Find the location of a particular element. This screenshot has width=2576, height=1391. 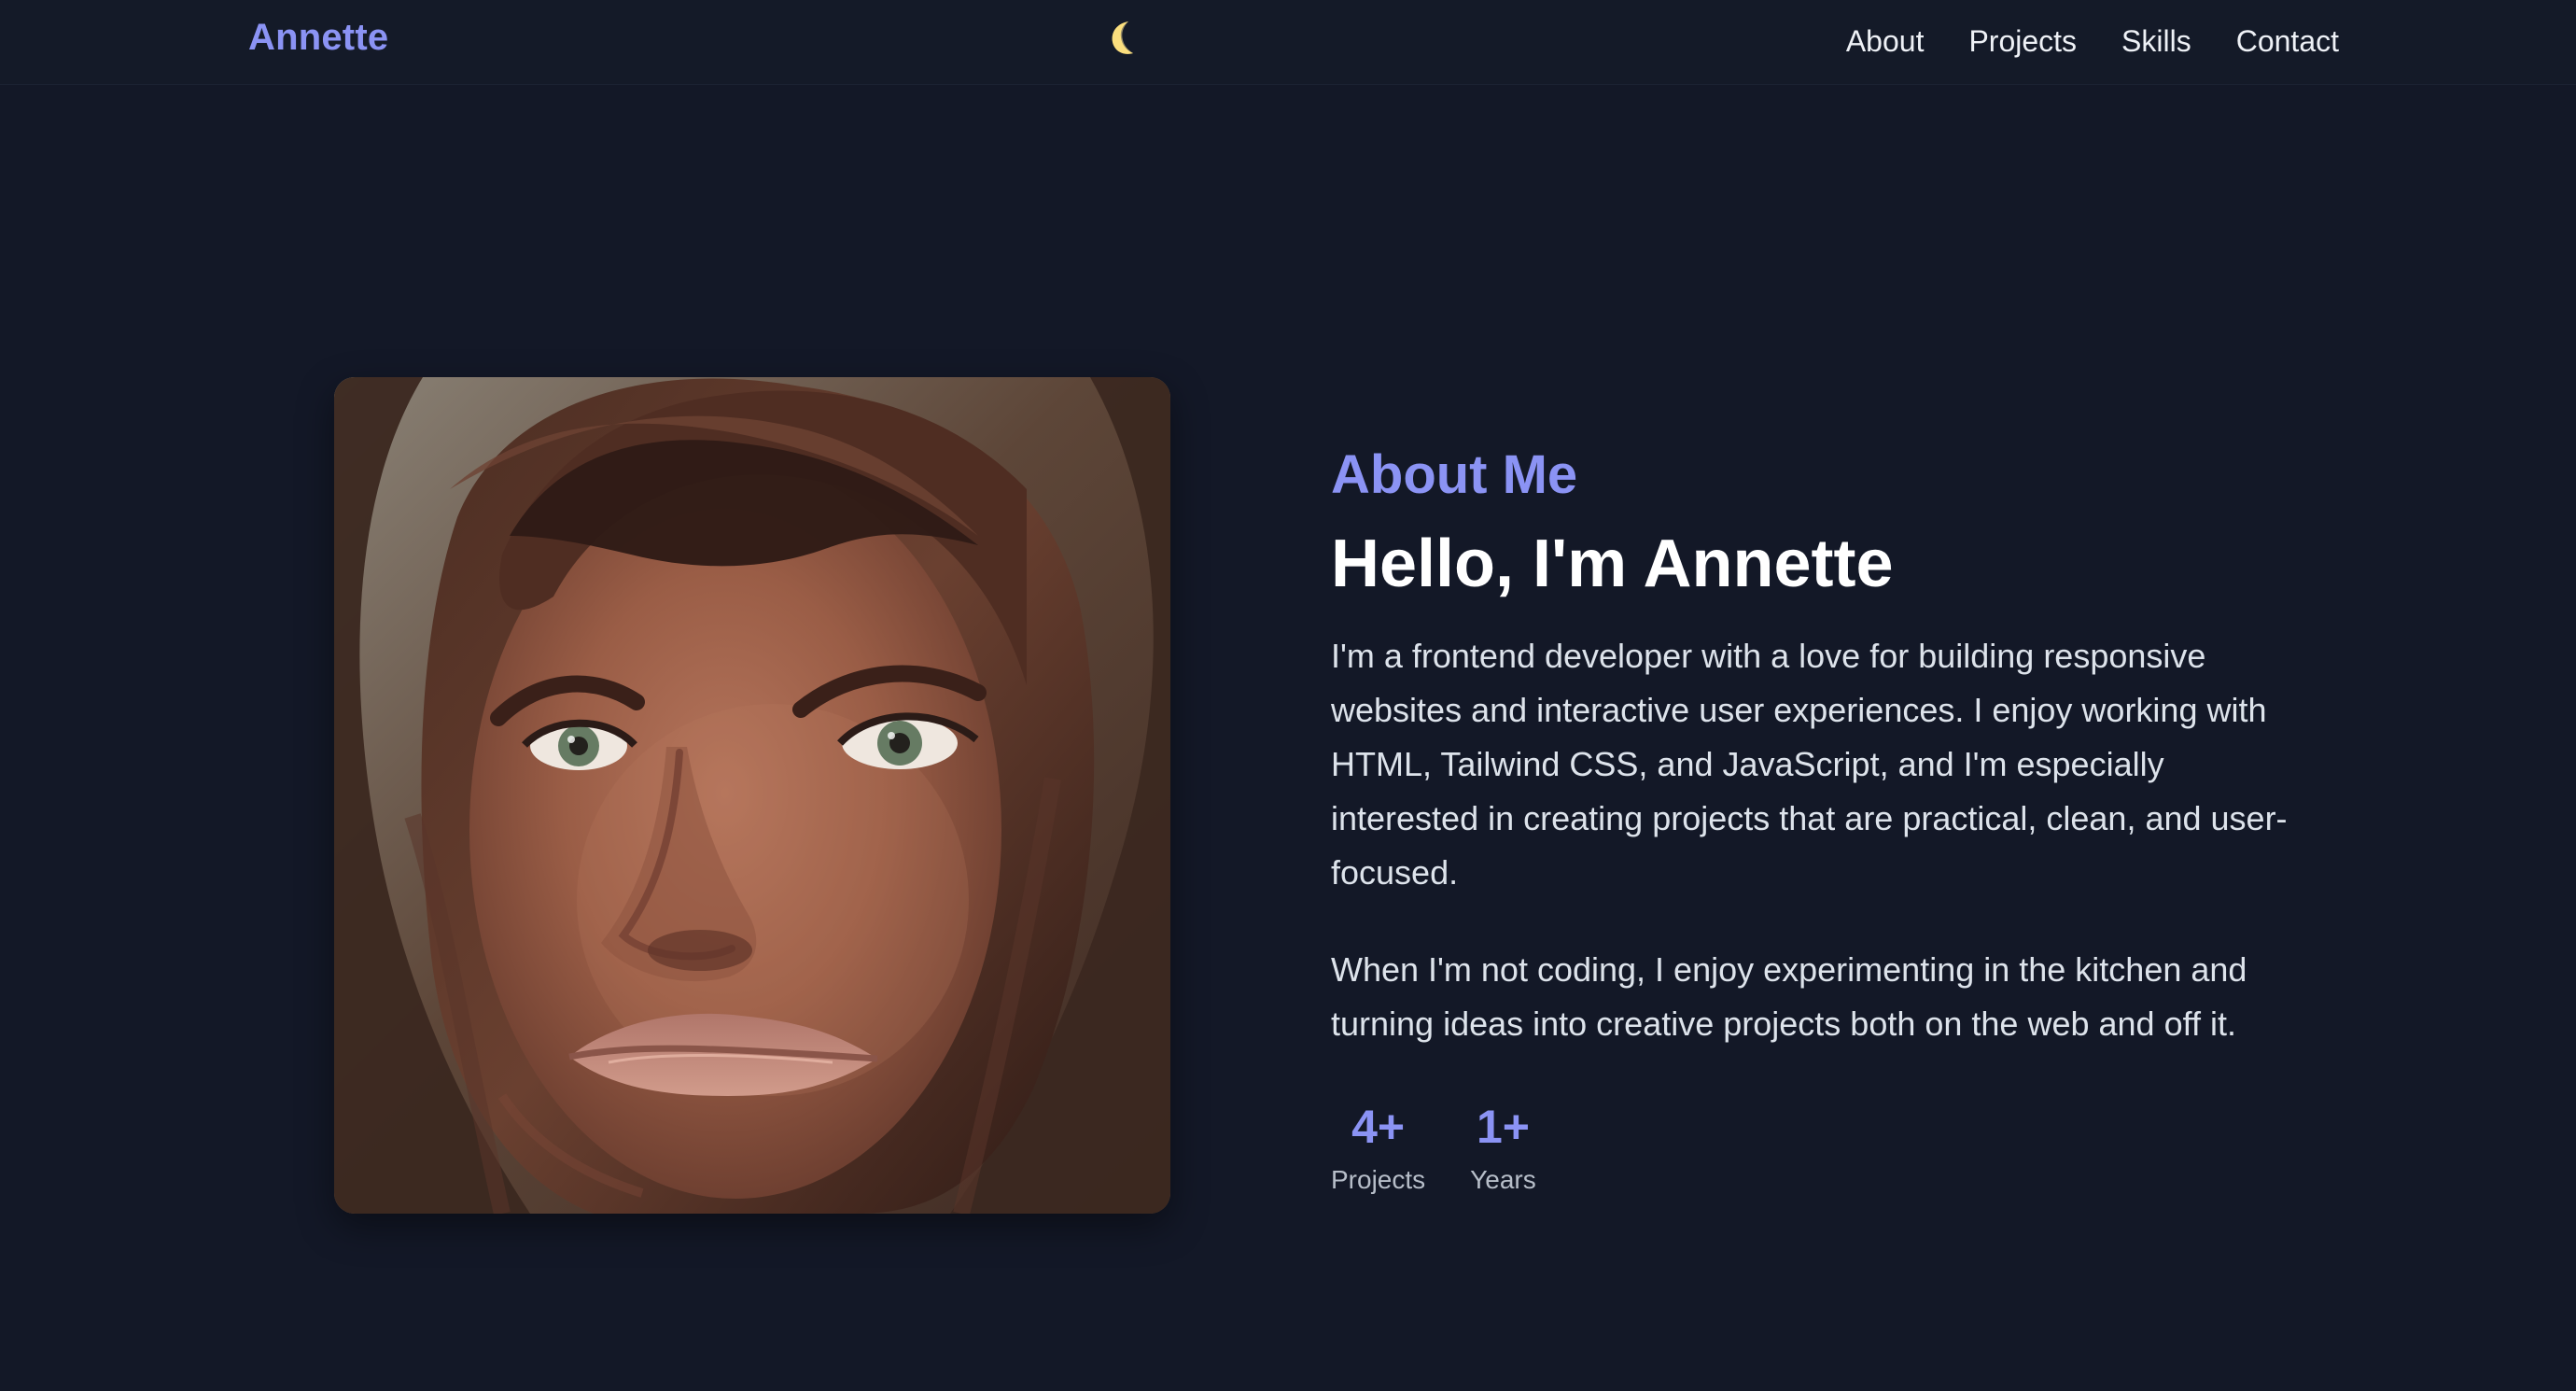

stat-label-projects: Projects is located at coordinates (1378, 1179).